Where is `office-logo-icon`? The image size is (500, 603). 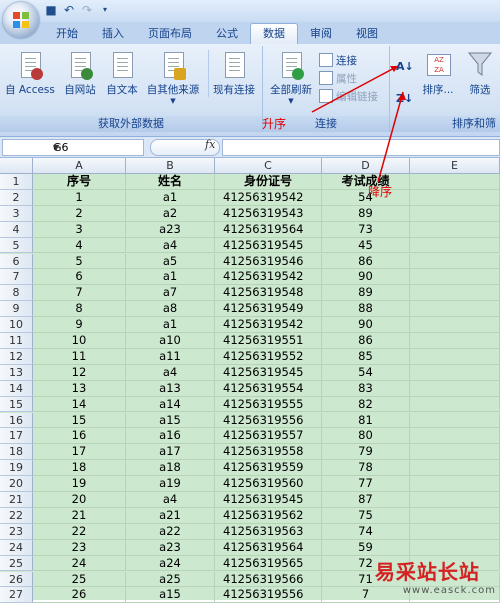
office-logo-icon is located at coordinates (21, 20).